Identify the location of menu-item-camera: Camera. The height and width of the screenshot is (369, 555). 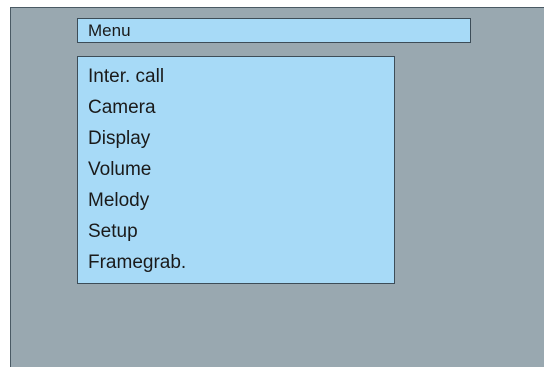
(236, 107).